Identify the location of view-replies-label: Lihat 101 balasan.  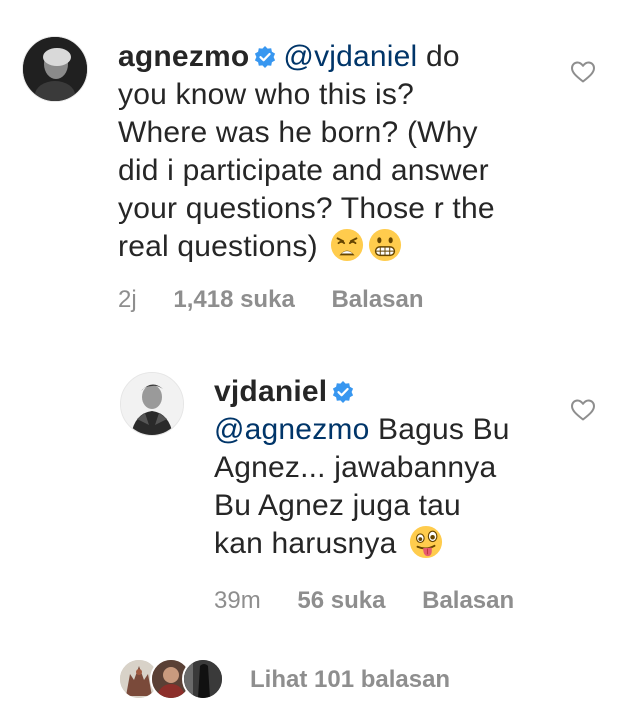
(350, 679).